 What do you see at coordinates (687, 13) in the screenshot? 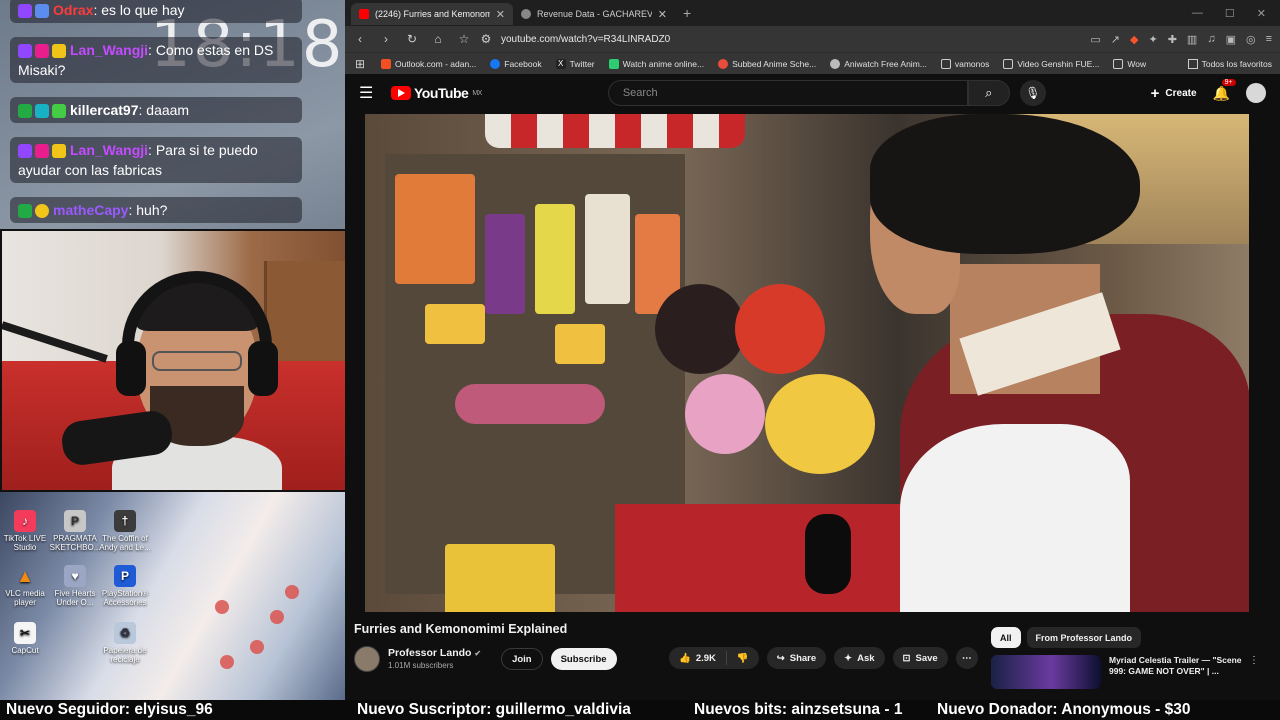
I see `new-tab-button: +` at bounding box center [687, 13].